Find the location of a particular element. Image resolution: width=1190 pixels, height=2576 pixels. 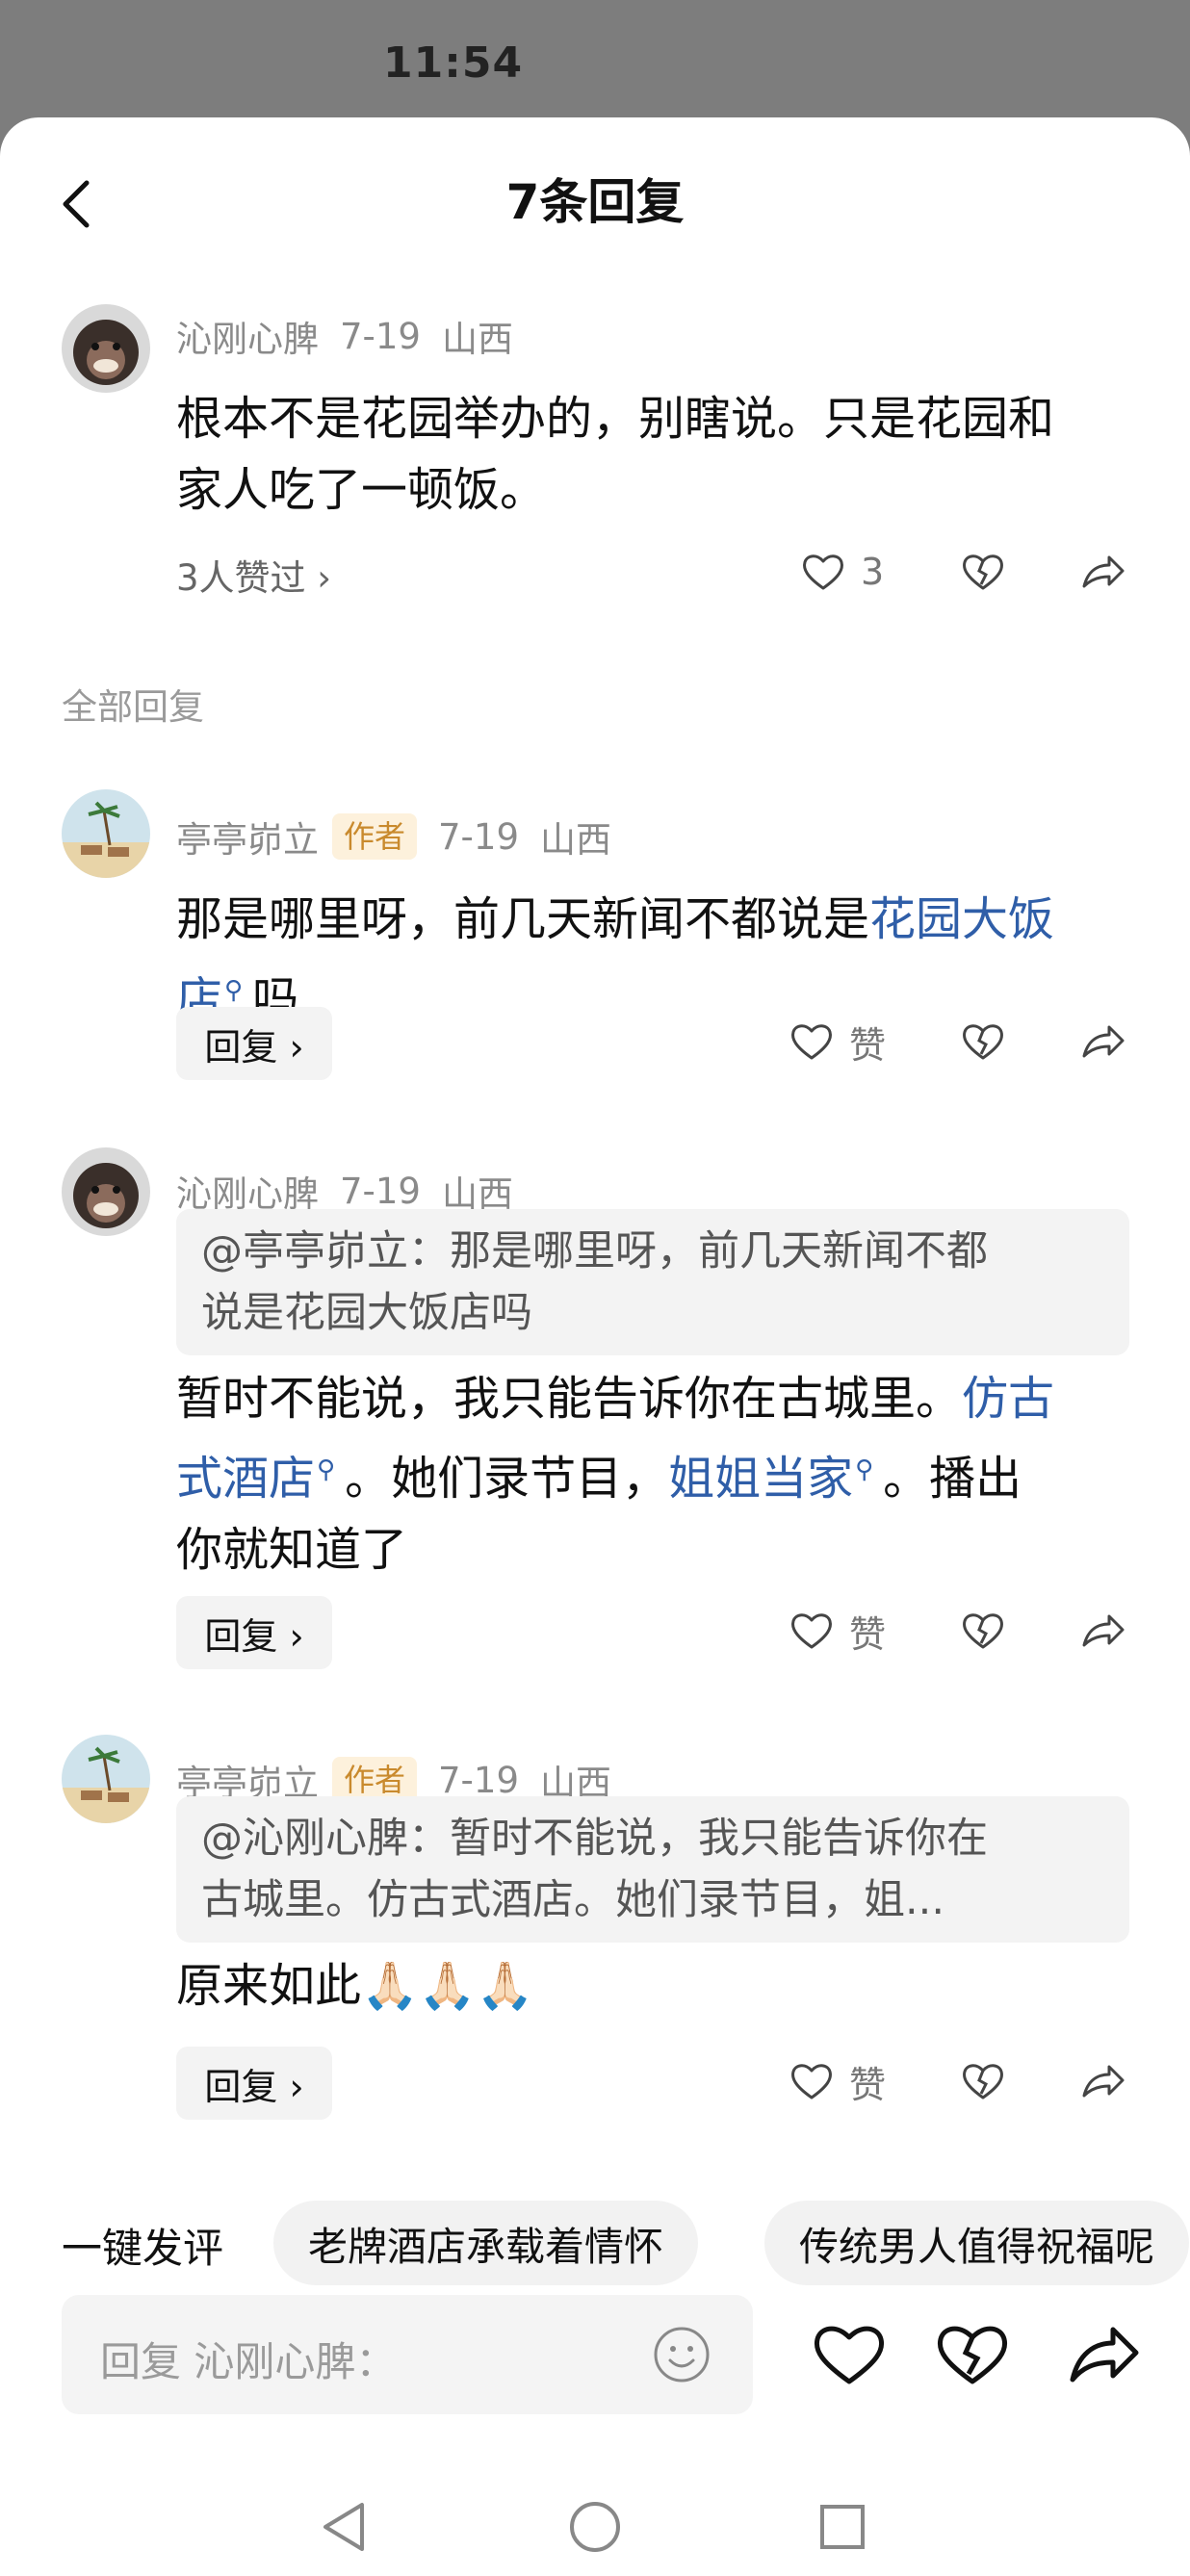

status-bar: 11:54 is located at coordinates (595, 63).